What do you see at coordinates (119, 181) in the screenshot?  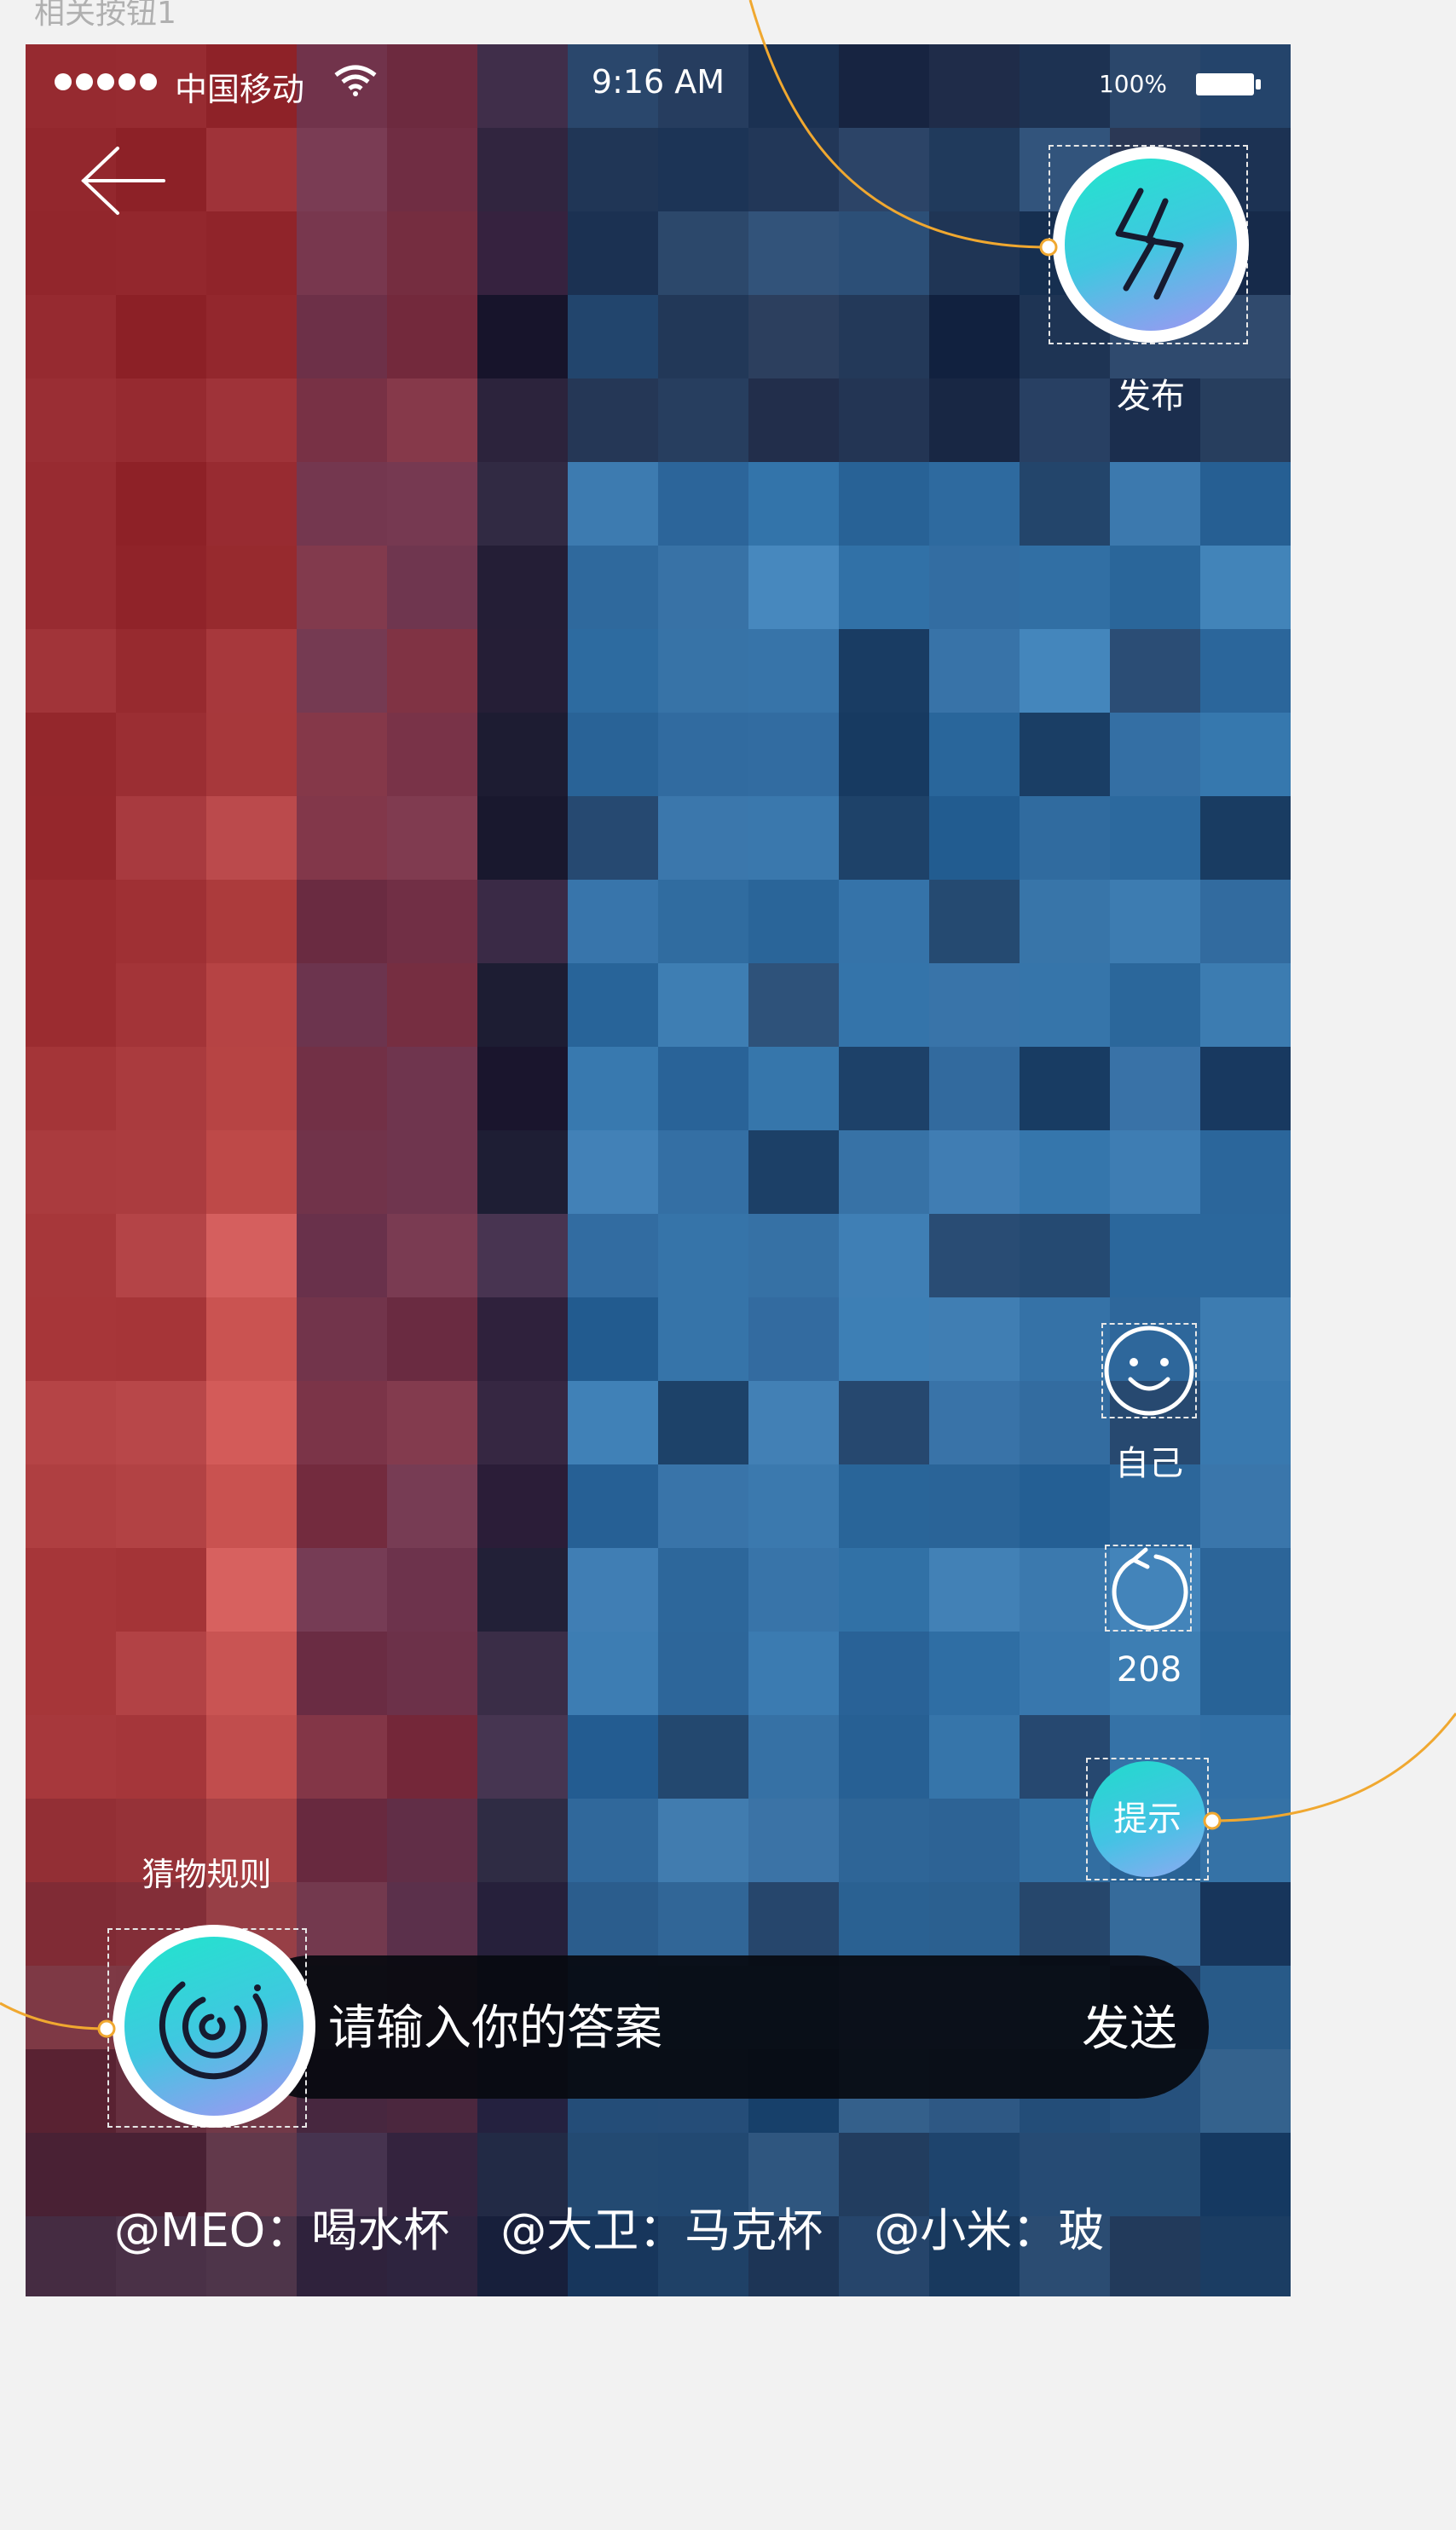 I see `back-arrow-icon` at bounding box center [119, 181].